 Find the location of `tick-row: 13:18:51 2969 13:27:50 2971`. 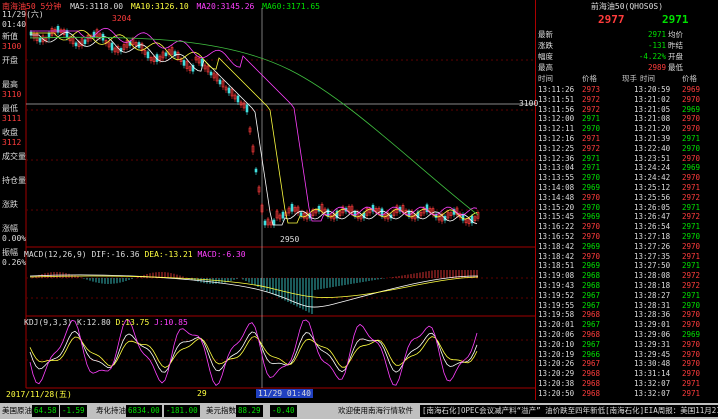

tick-row: 13:18:51 2969 13:27:50 2971 is located at coordinates (627, 266).